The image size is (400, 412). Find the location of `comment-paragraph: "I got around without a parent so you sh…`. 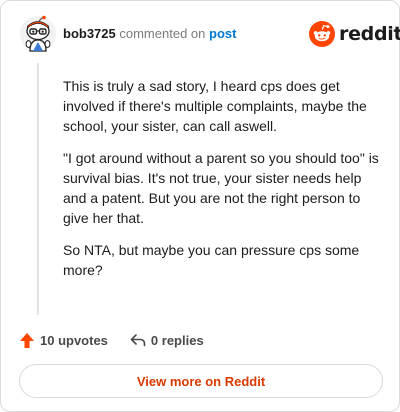

comment-paragraph: "I got around without a parent so you sh… is located at coordinates (221, 188).